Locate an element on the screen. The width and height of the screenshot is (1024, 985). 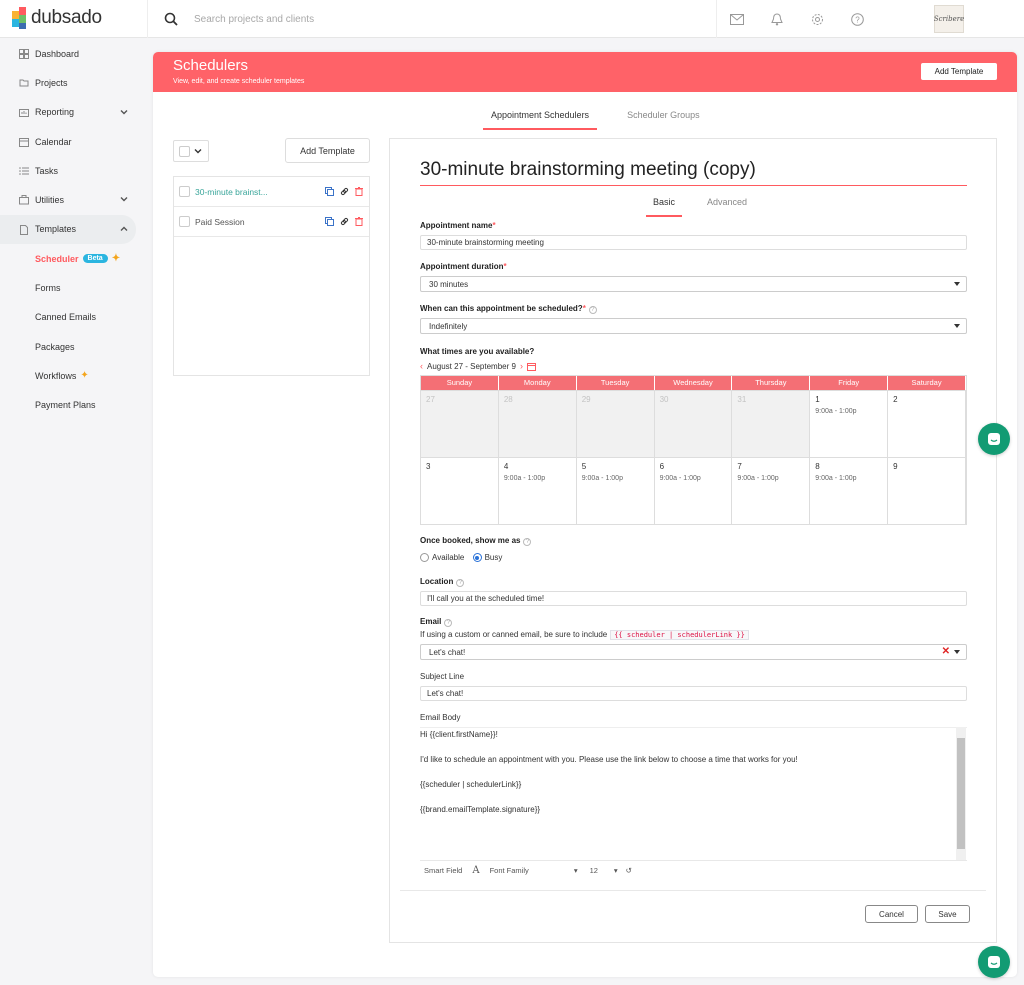
sidebar-item-calendar: Calendar is located at coordinates (73, 141).